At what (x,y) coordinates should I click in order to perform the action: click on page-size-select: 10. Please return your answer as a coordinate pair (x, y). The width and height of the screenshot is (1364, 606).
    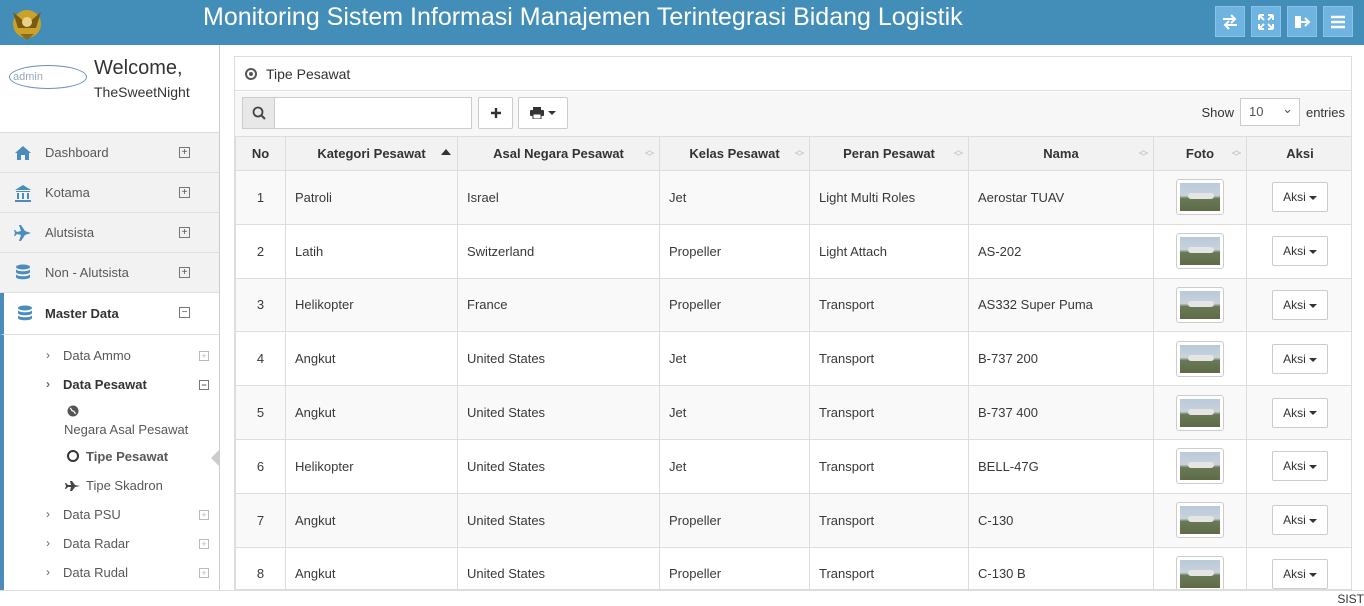
    Looking at the image, I should click on (1269, 111).